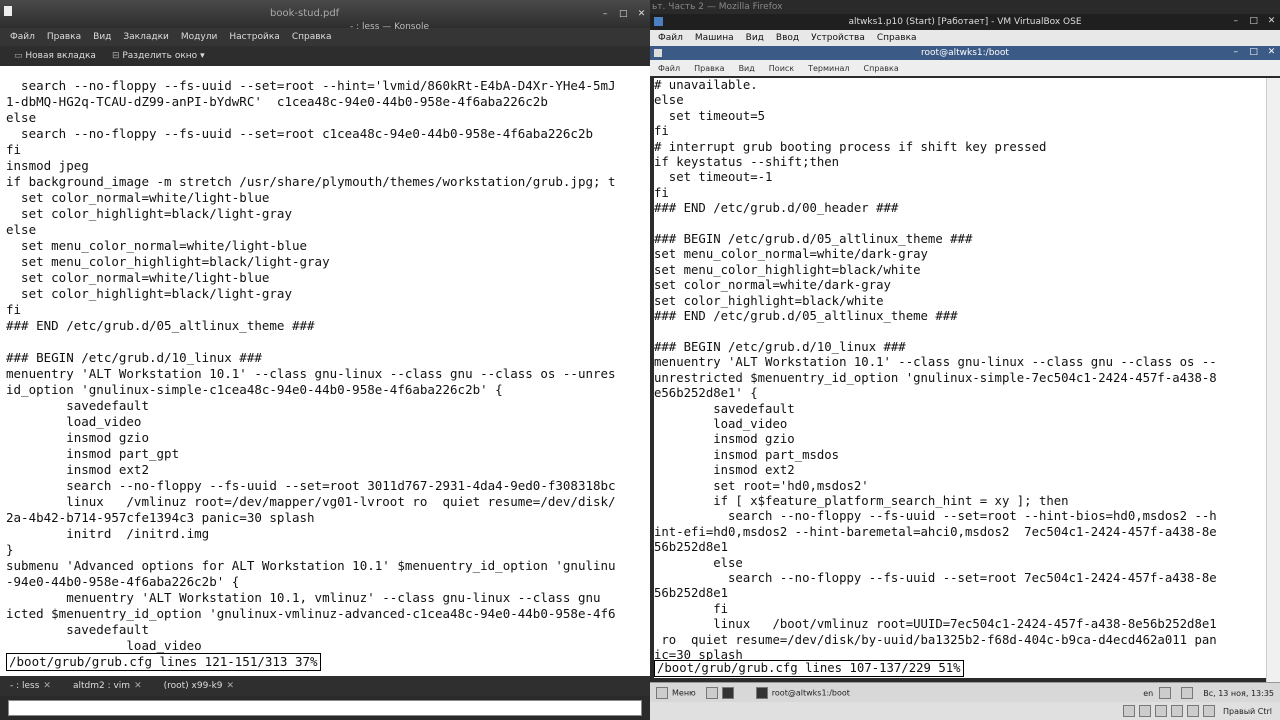  What do you see at coordinates (8, 11) in the screenshot?
I see `app-icon` at bounding box center [8, 11].